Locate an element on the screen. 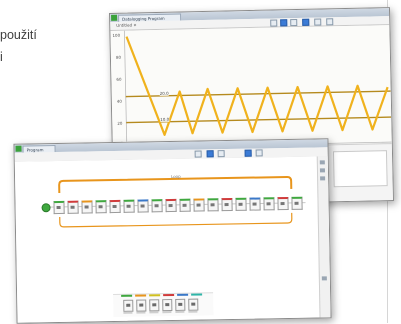 The height and width of the screenshot is (324, 401). tool-pan-icon is located at coordinates (318, 22).